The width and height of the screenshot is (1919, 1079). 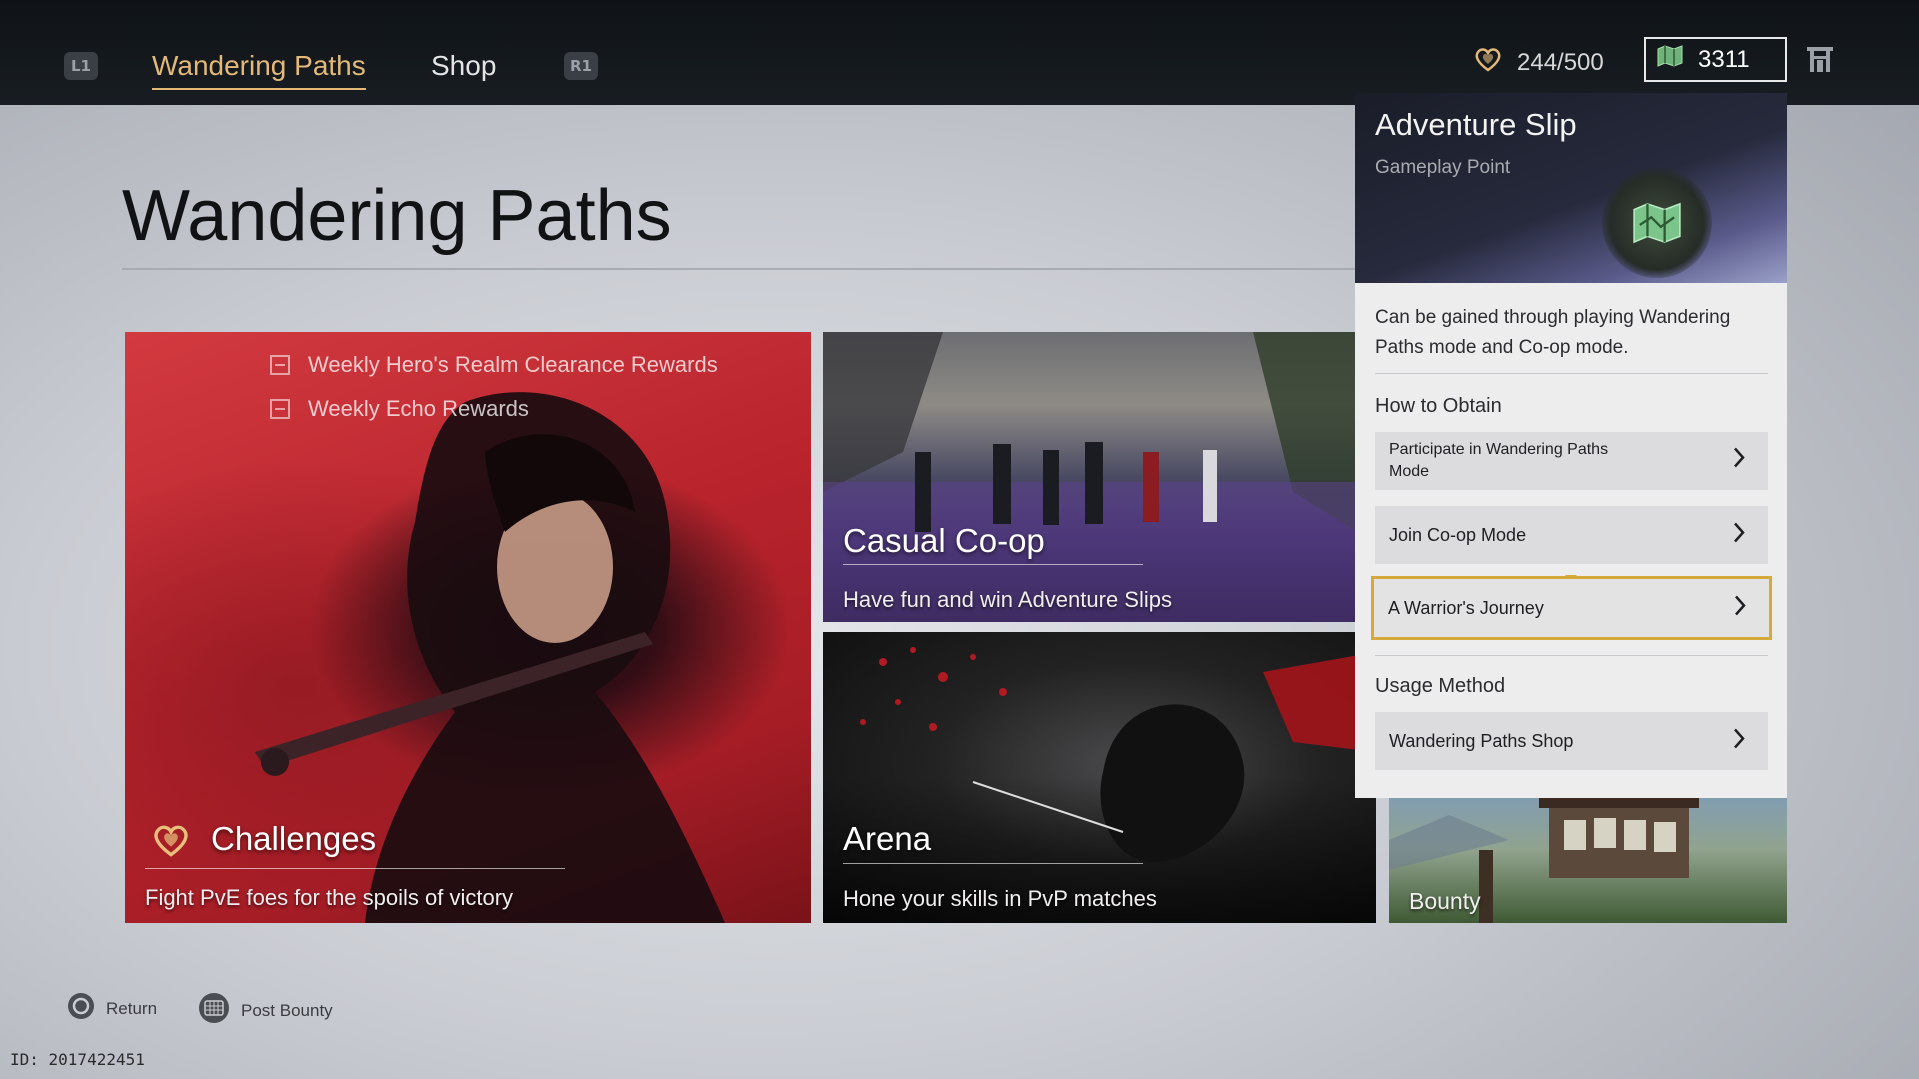 What do you see at coordinates (1571, 608) in the screenshot?
I see `obtain-option-warriors-journey: A Warrior's Journey` at bounding box center [1571, 608].